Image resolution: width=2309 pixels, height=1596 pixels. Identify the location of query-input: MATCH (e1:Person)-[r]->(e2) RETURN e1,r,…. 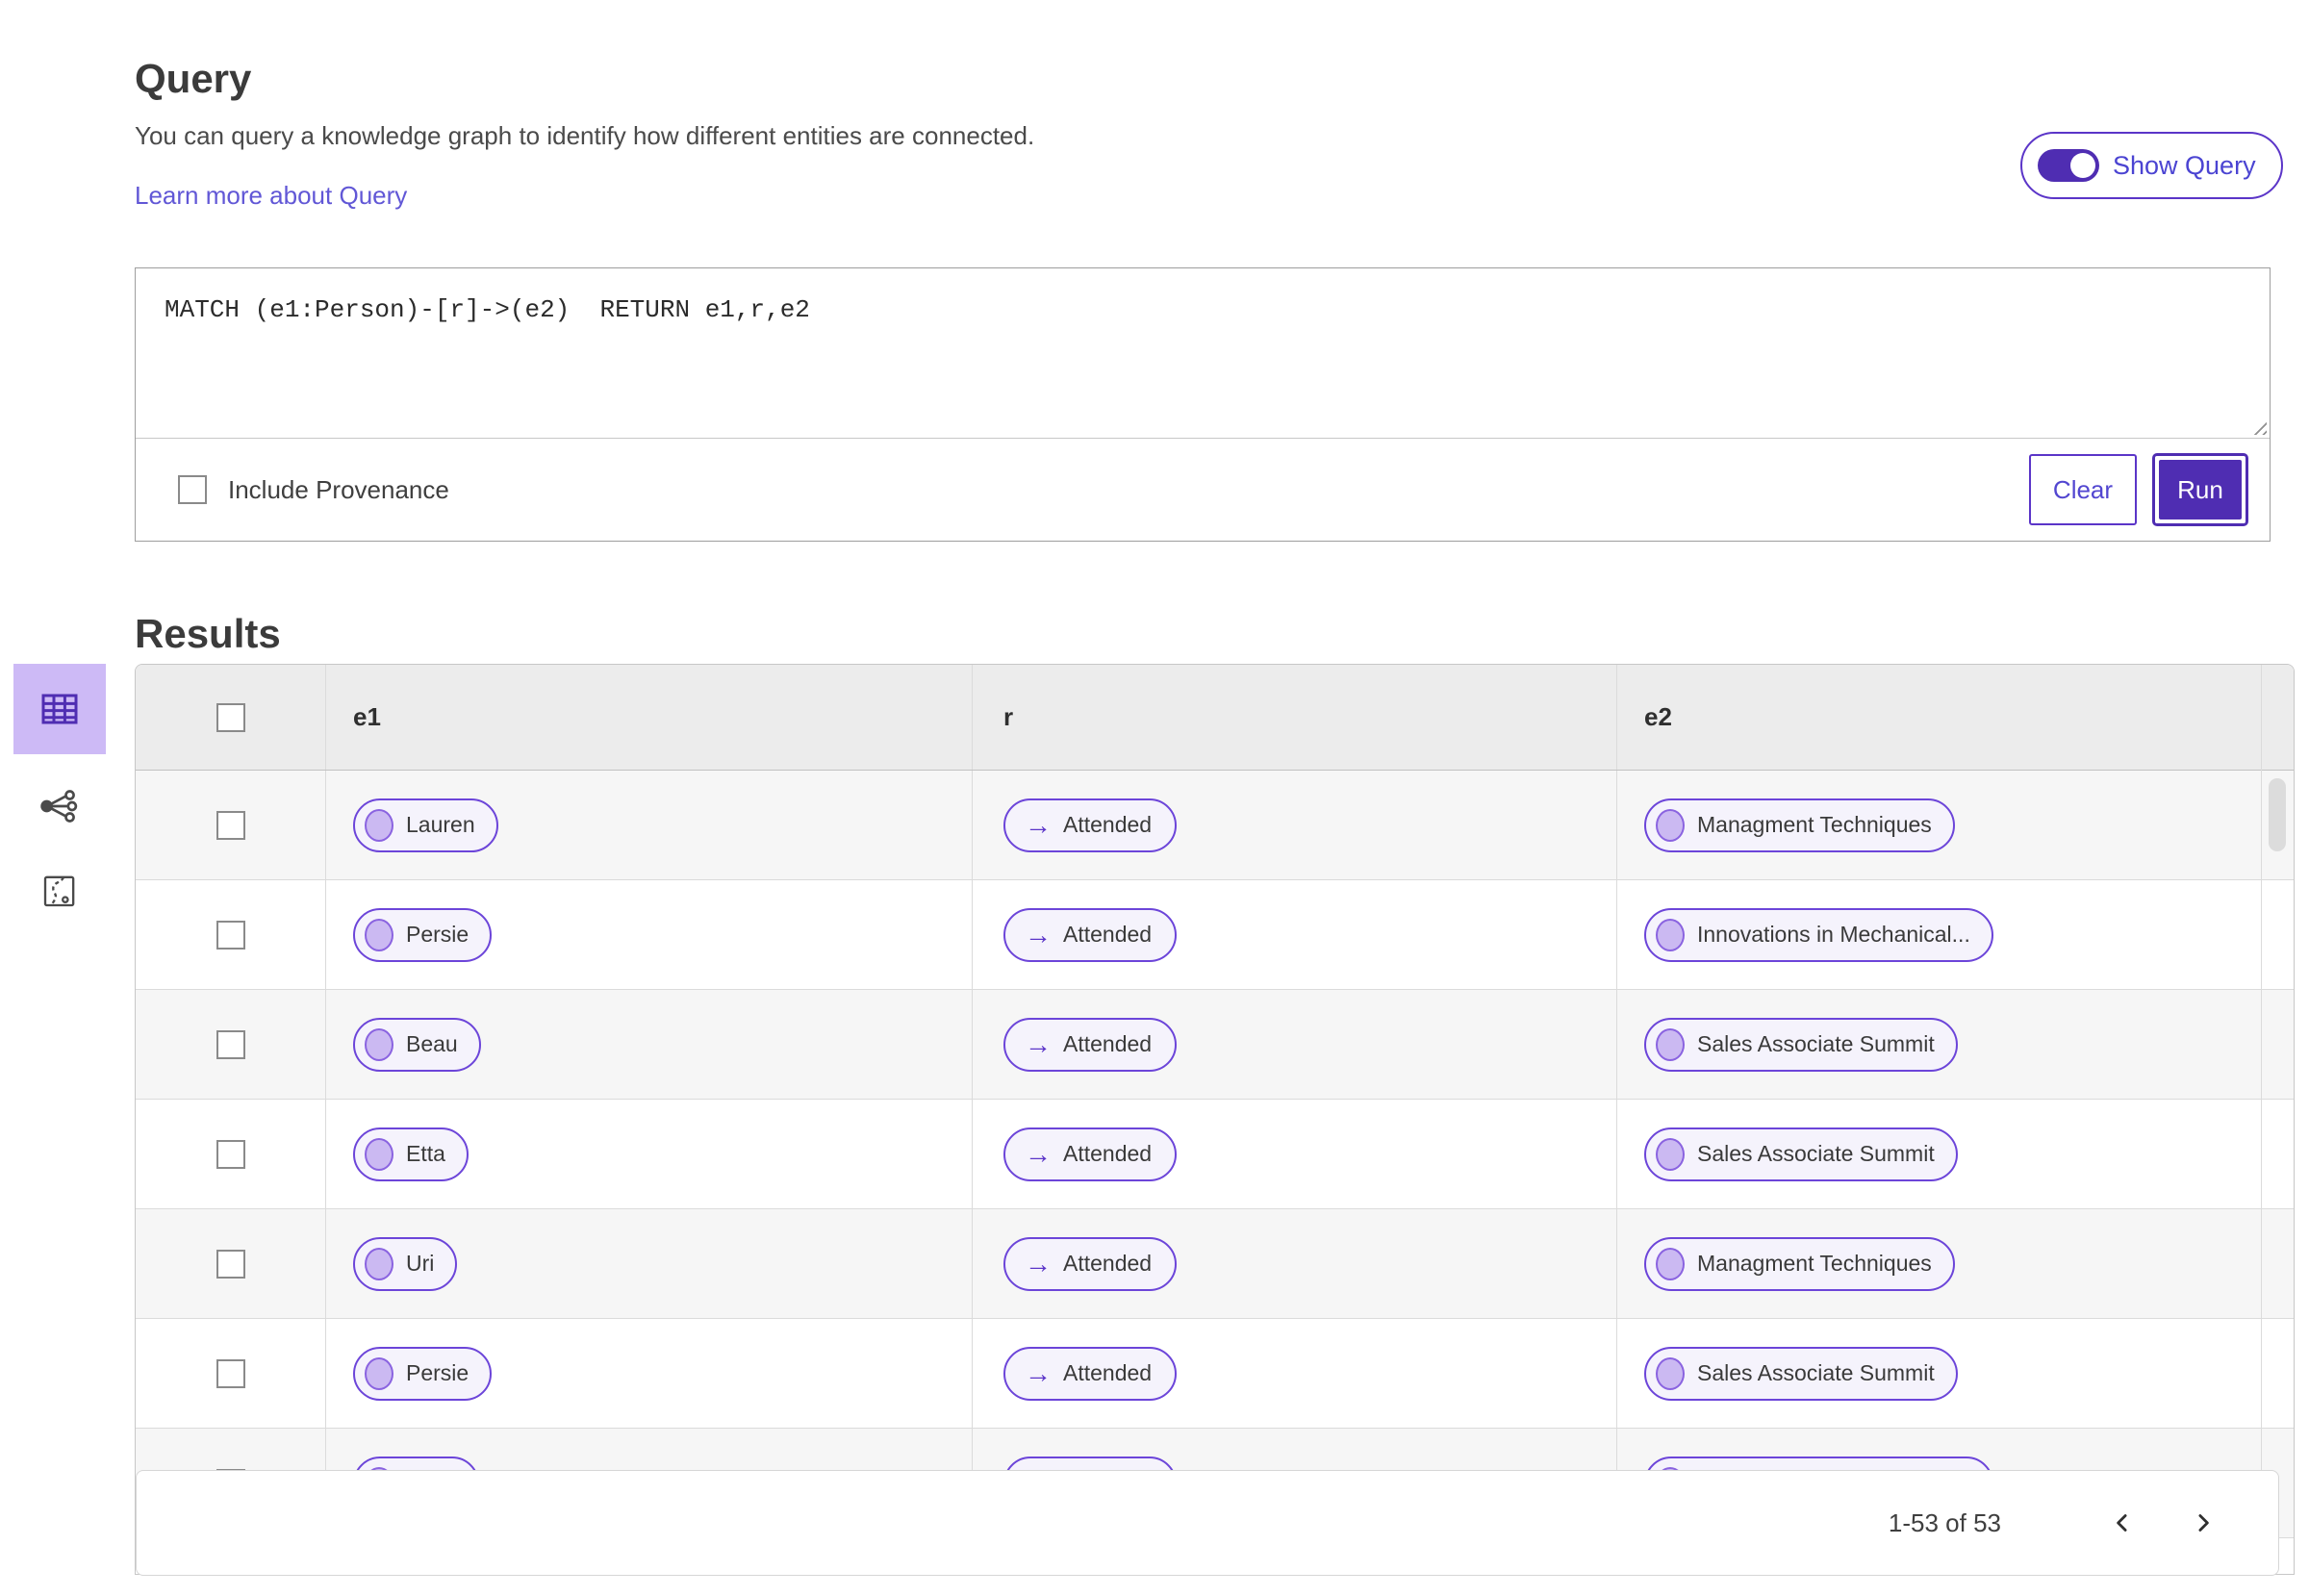
(1203, 353).